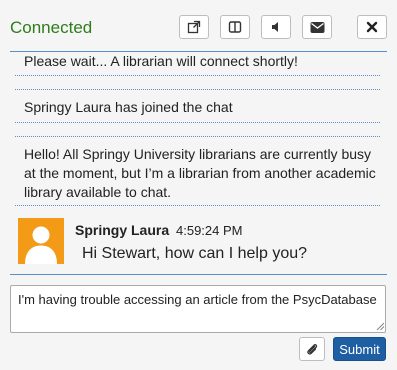  Describe the element at coordinates (359, 349) in the screenshot. I see `submit-button: Submit` at that location.